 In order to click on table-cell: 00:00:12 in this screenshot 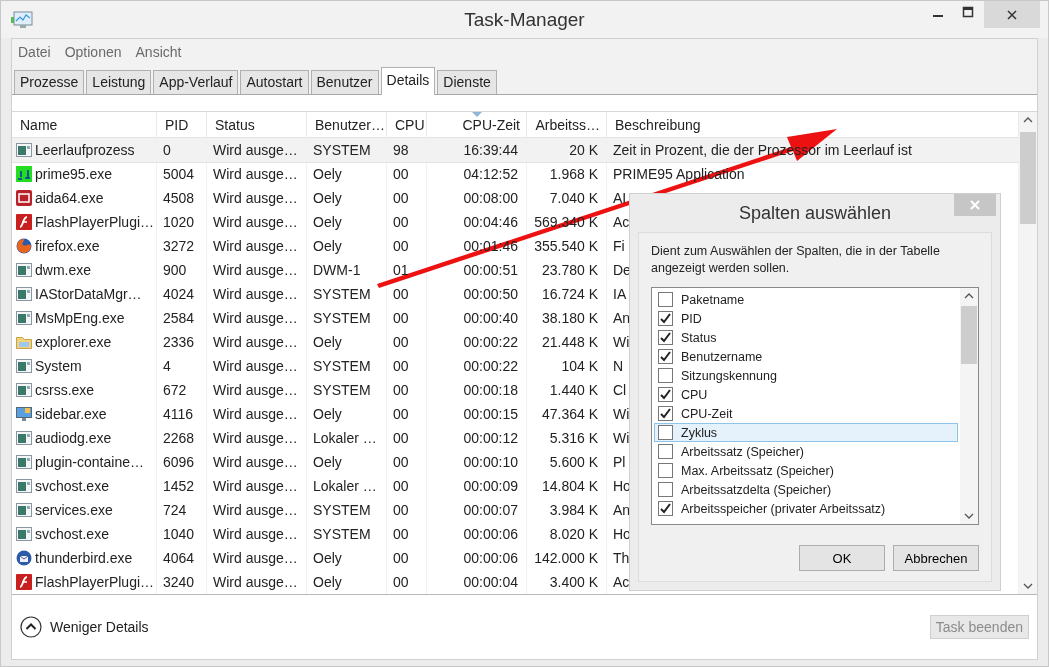, I will do `click(490, 438)`.